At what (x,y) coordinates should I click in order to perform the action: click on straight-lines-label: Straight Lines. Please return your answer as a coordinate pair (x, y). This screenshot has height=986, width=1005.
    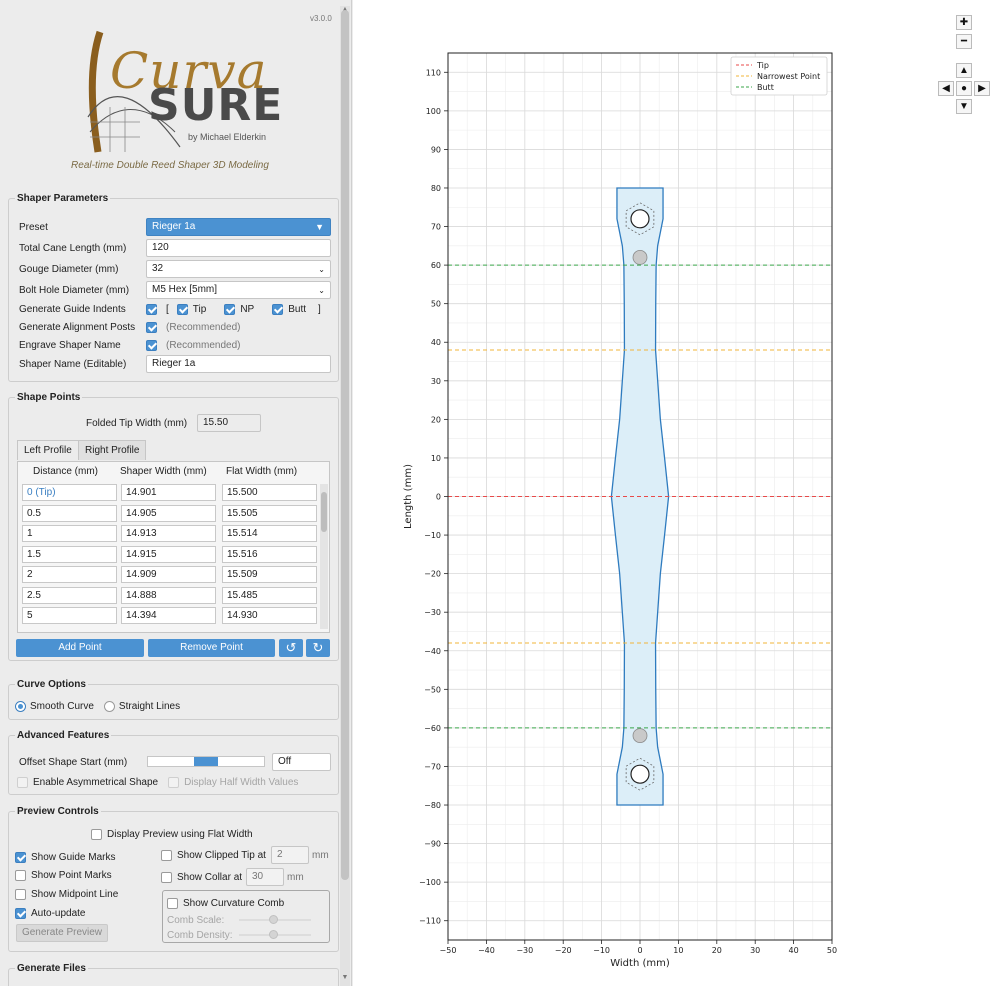
    Looking at the image, I should click on (149, 706).